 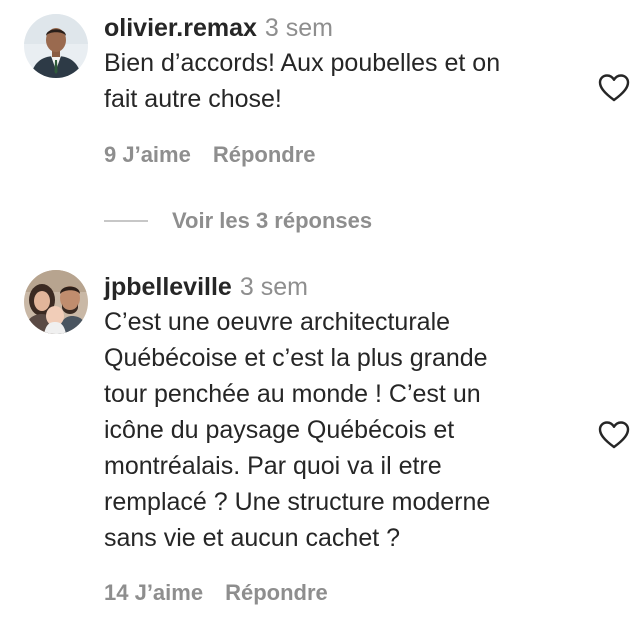 I want to click on comment-header: olivier.remax 3 sem, so click(x=339, y=28).